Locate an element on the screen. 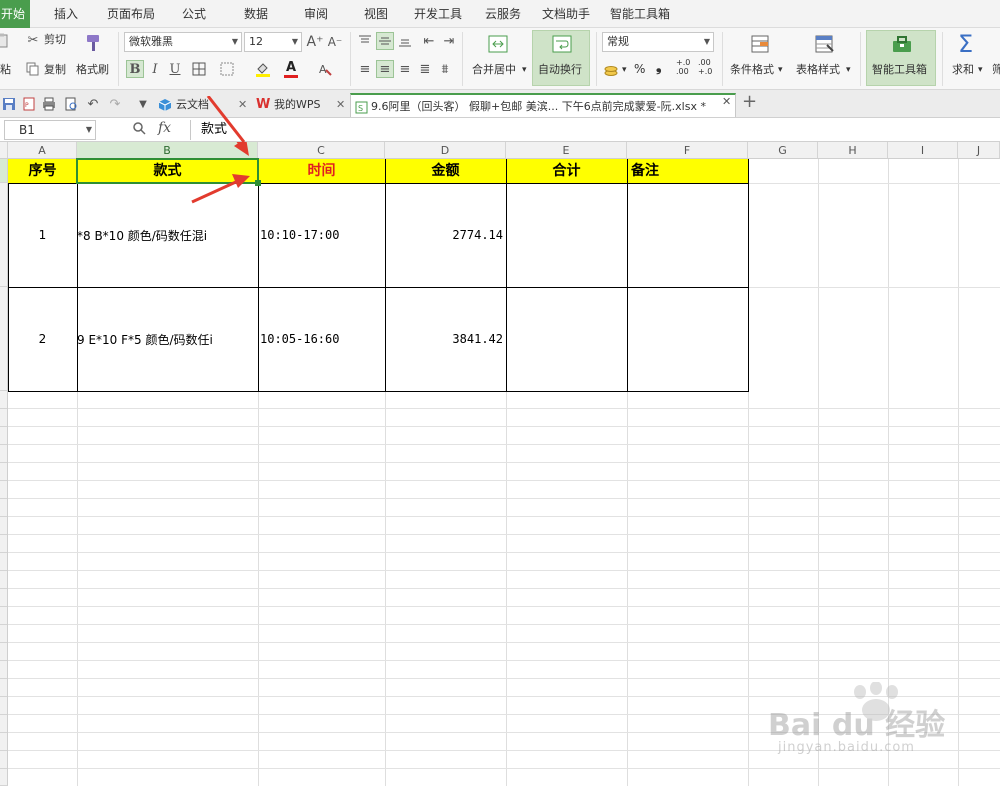 This screenshot has height=786, width=1000. increase-font-icon: A⁺ is located at coordinates (315, 42).